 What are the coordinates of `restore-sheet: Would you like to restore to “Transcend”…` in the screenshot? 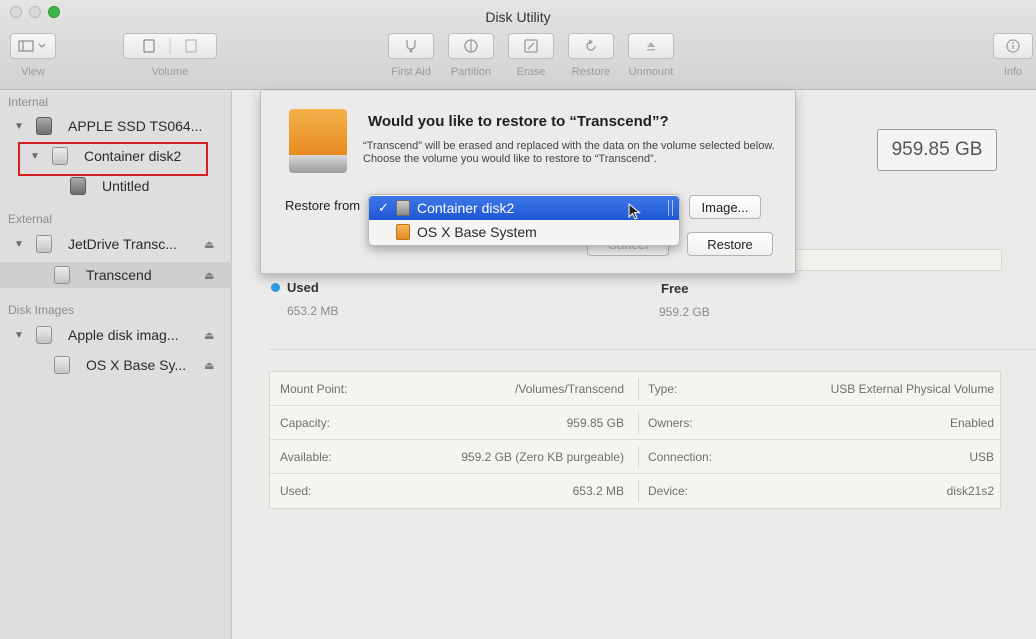 It's located at (528, 182).